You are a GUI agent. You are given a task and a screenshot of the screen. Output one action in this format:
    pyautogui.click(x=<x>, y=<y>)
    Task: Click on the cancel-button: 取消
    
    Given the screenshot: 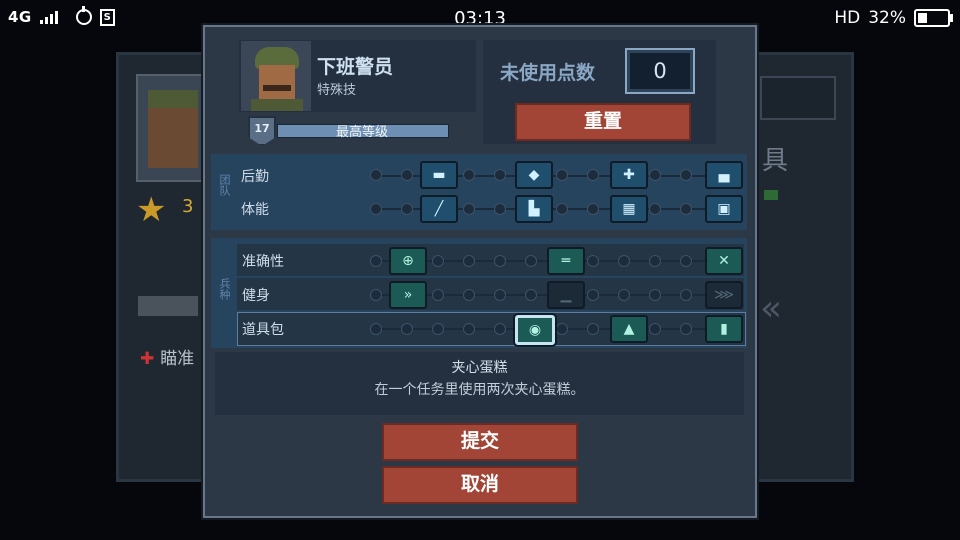 What is the action you would take?
    pyautogui.click(x=480, y=485)
    